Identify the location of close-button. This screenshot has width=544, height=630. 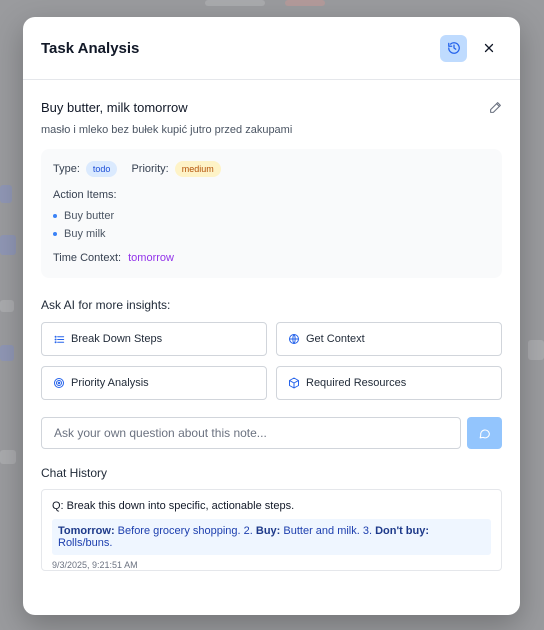
(488, 48).